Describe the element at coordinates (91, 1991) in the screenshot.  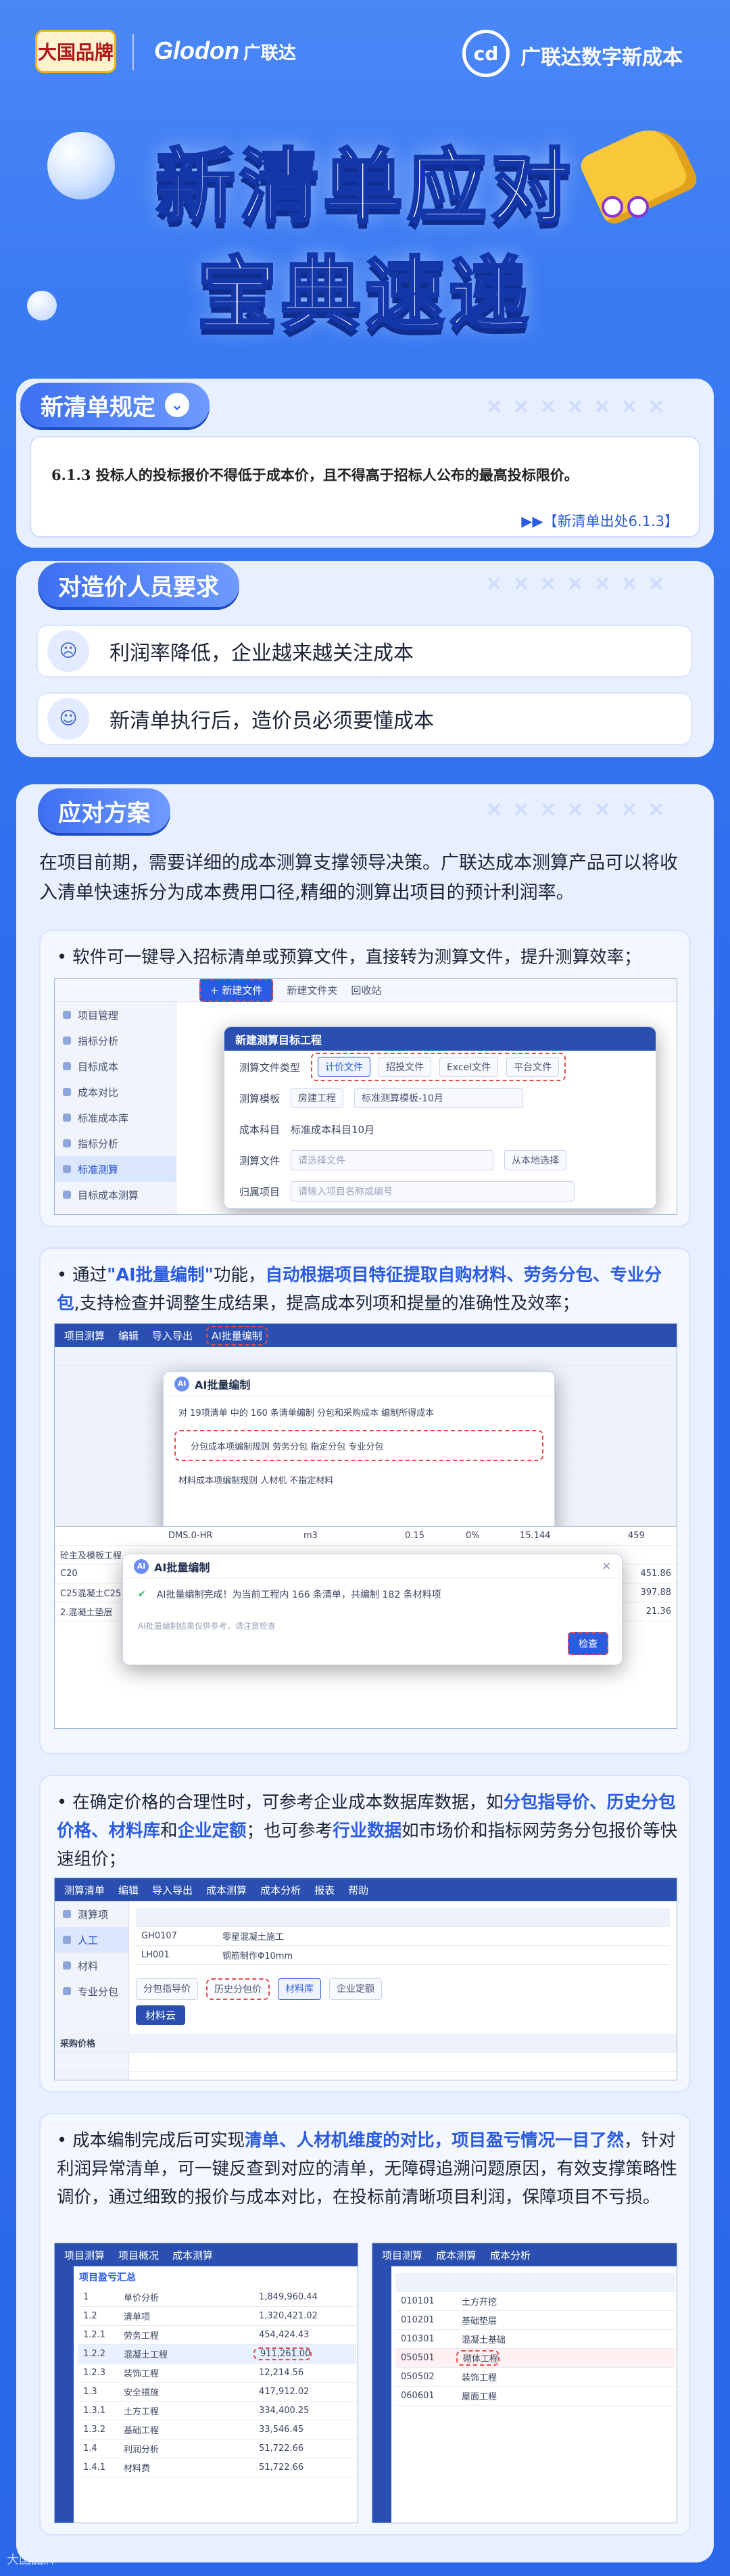
I see `tree-item: 专业分包` at that location.